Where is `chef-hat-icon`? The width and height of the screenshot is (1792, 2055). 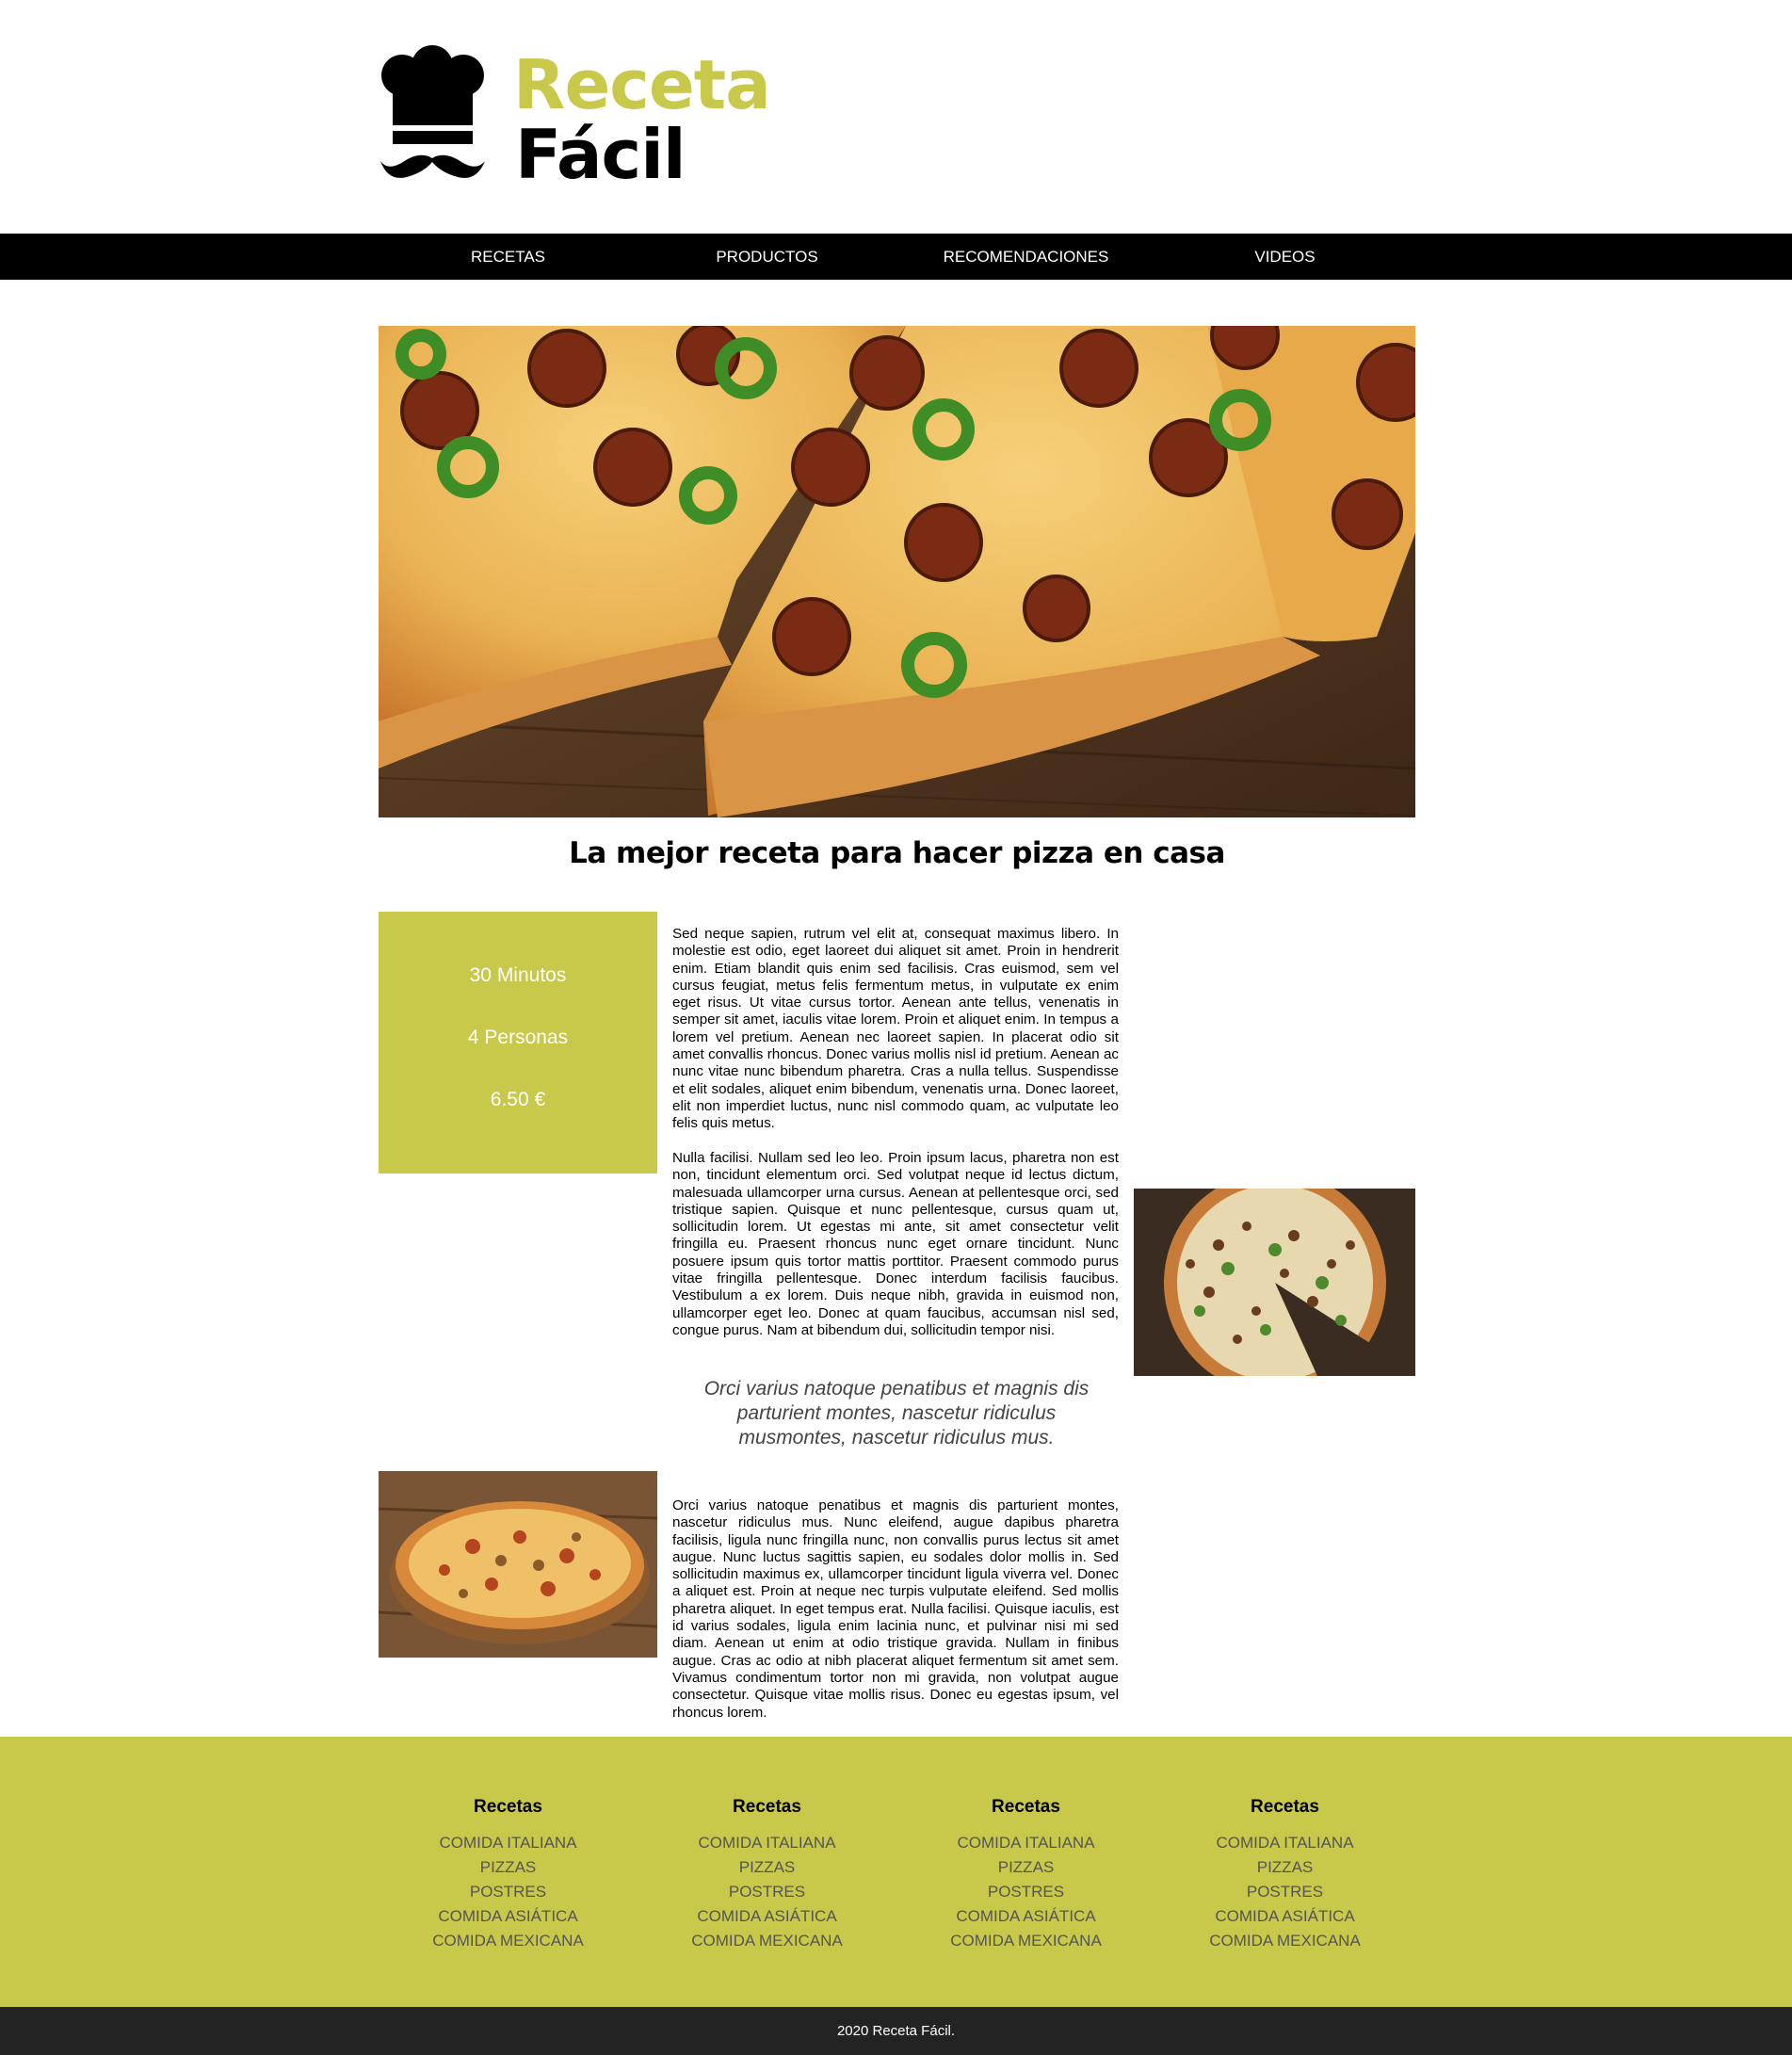 chef-hat-icon is located at coordinates (432, 111).